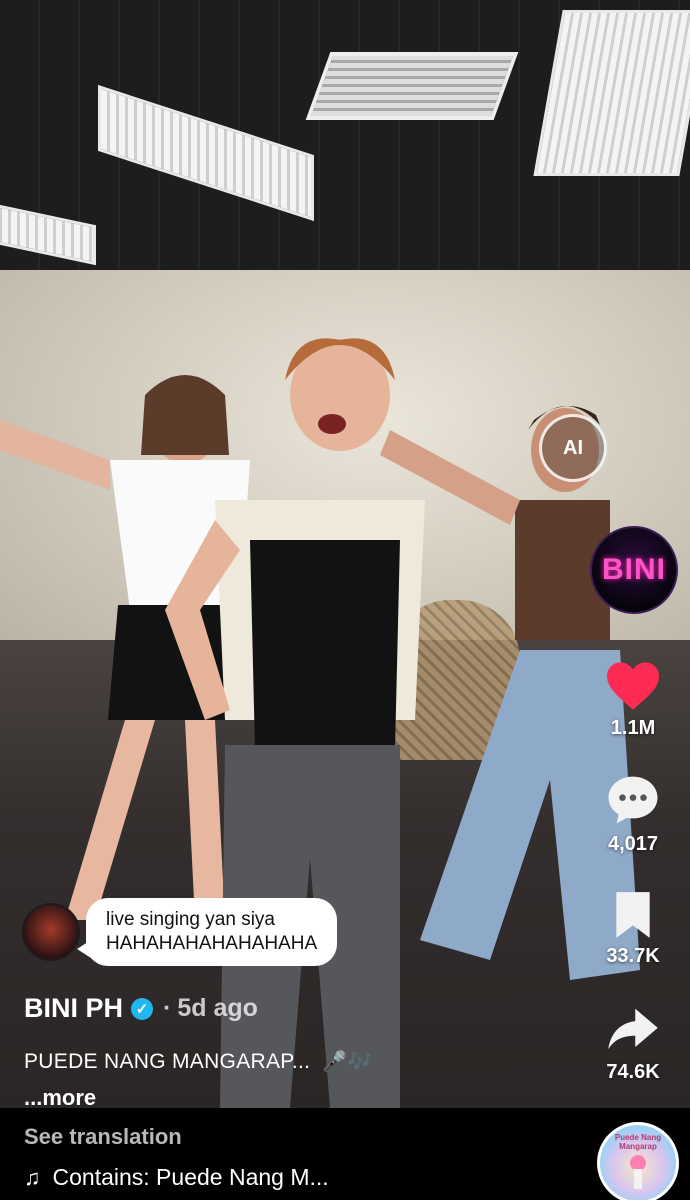  I want to click on comment-button: 4,017, so click(633, 814).